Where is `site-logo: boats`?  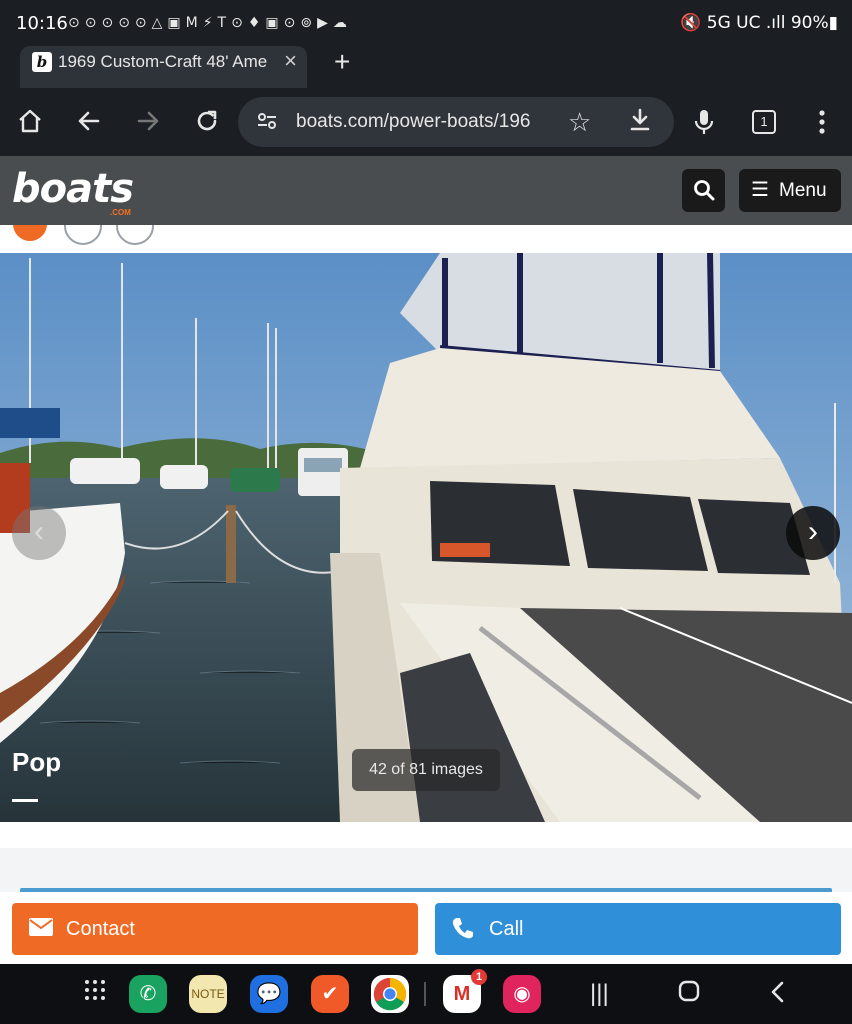
site-logo: boats is located at coordinates (73, 189).